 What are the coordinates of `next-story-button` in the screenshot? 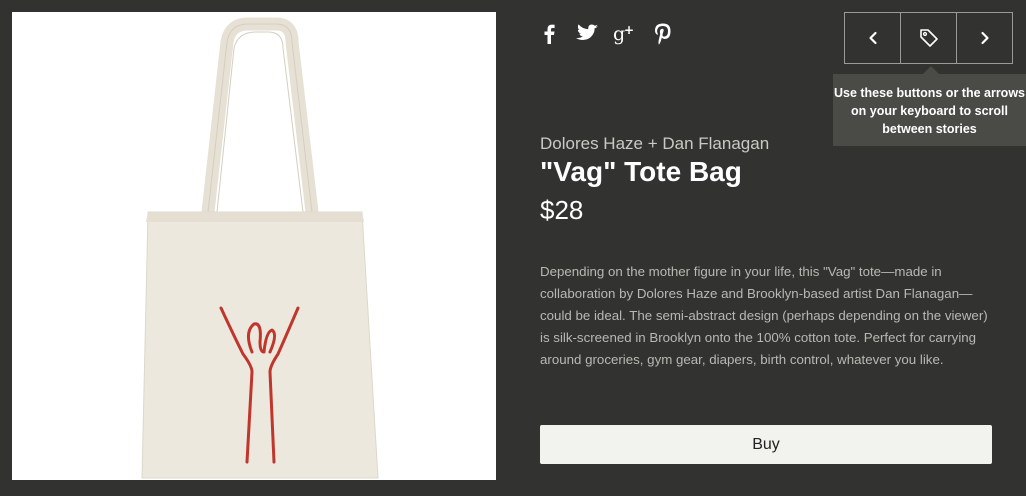 It's located at (984, 38).